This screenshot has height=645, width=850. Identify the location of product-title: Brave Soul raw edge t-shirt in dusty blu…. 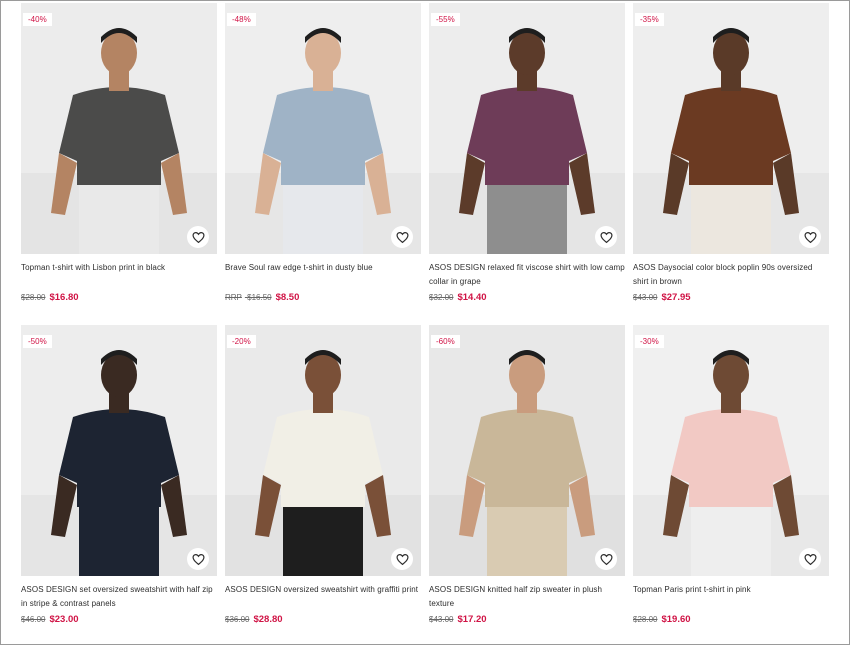
(323, 275).